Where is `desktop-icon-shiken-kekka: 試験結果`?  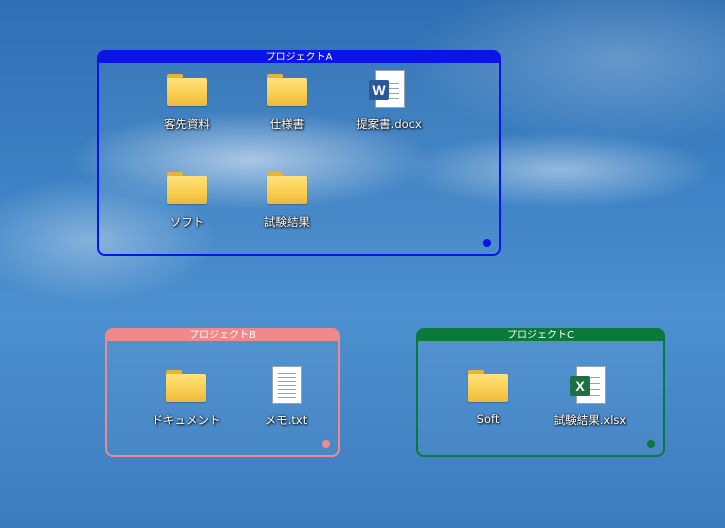 desktop-icon-shiken-kekka: 試験結果 is located at coordinates (287, 198).